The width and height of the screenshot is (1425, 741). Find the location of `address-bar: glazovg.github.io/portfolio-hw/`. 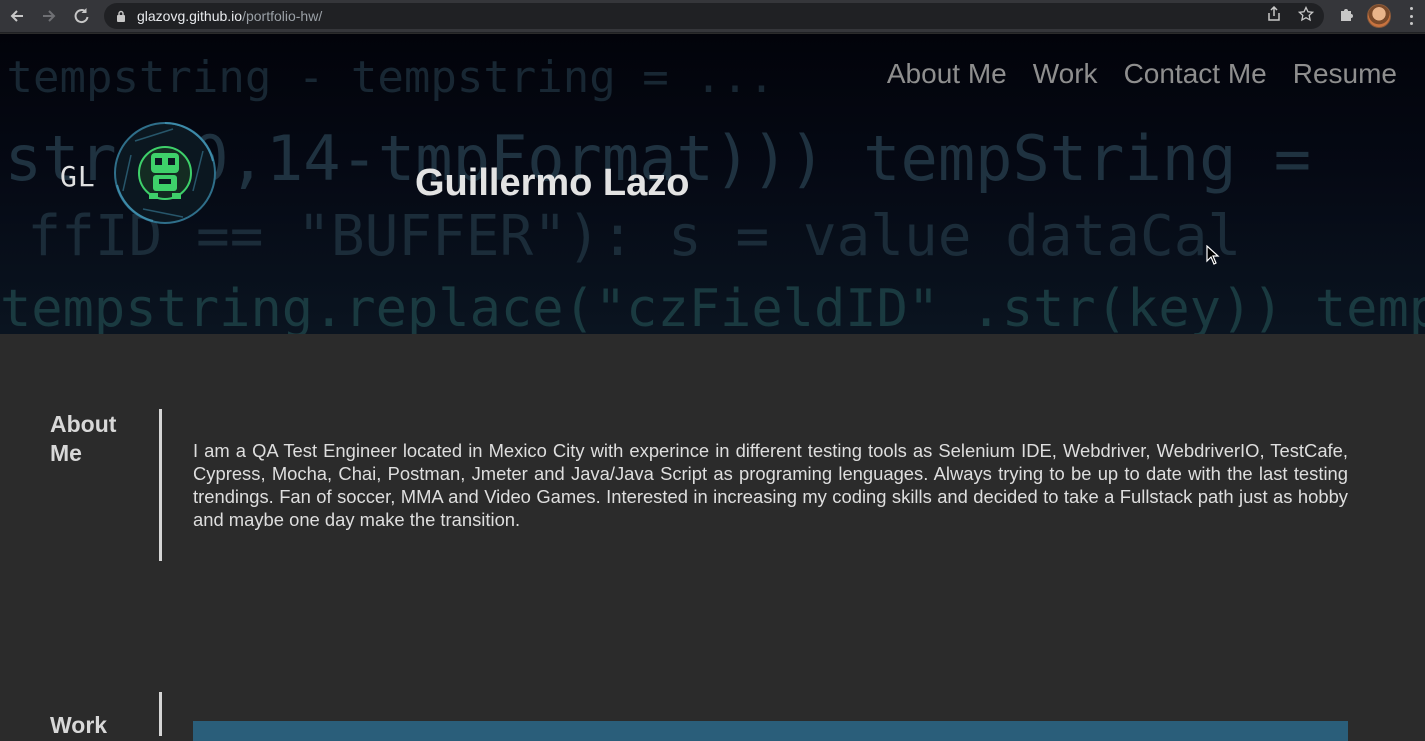

address-bar: glazovg.github.io/portfolio-hw/ is located at coordinates (714, 16).